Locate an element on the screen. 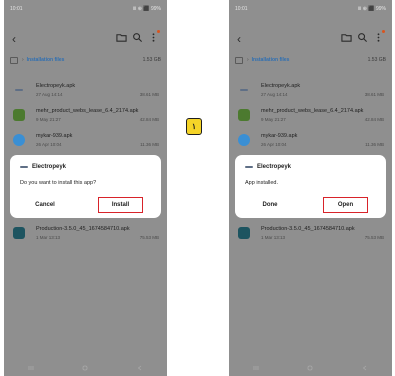  dialog-message: App installed. is located at coordinates (262, 183).